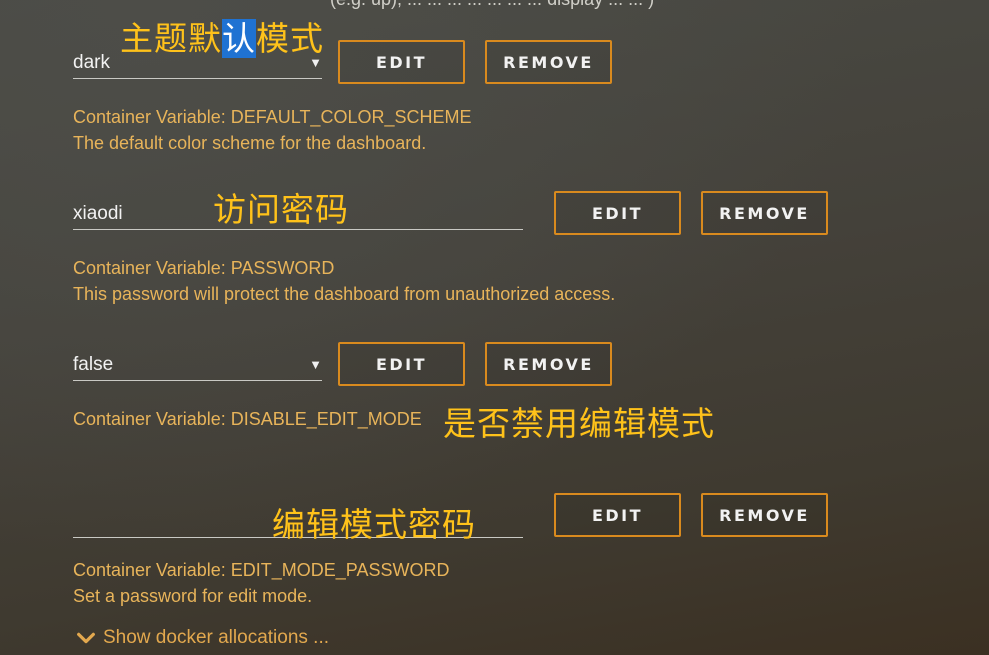 The width and height of the screenshot is (989, 655). Describe the element at coordinates (617, 515) in the screenshot. I see `edit-edit-mode-password-button: EDIT` at that location.